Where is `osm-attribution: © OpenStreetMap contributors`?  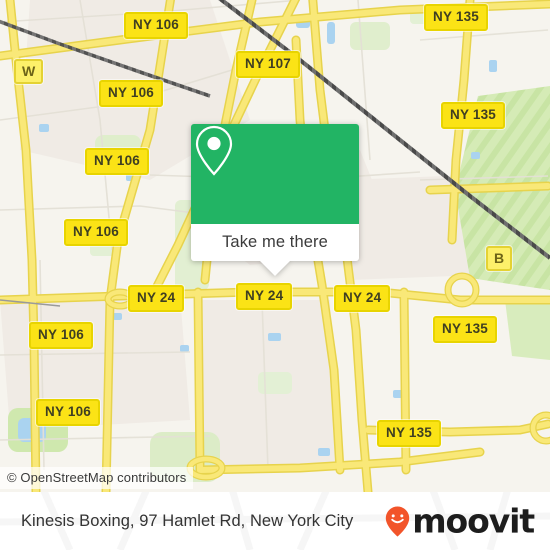
osm-attribution: © OpenStreetMap contributors is located at coordinates (97, 478).